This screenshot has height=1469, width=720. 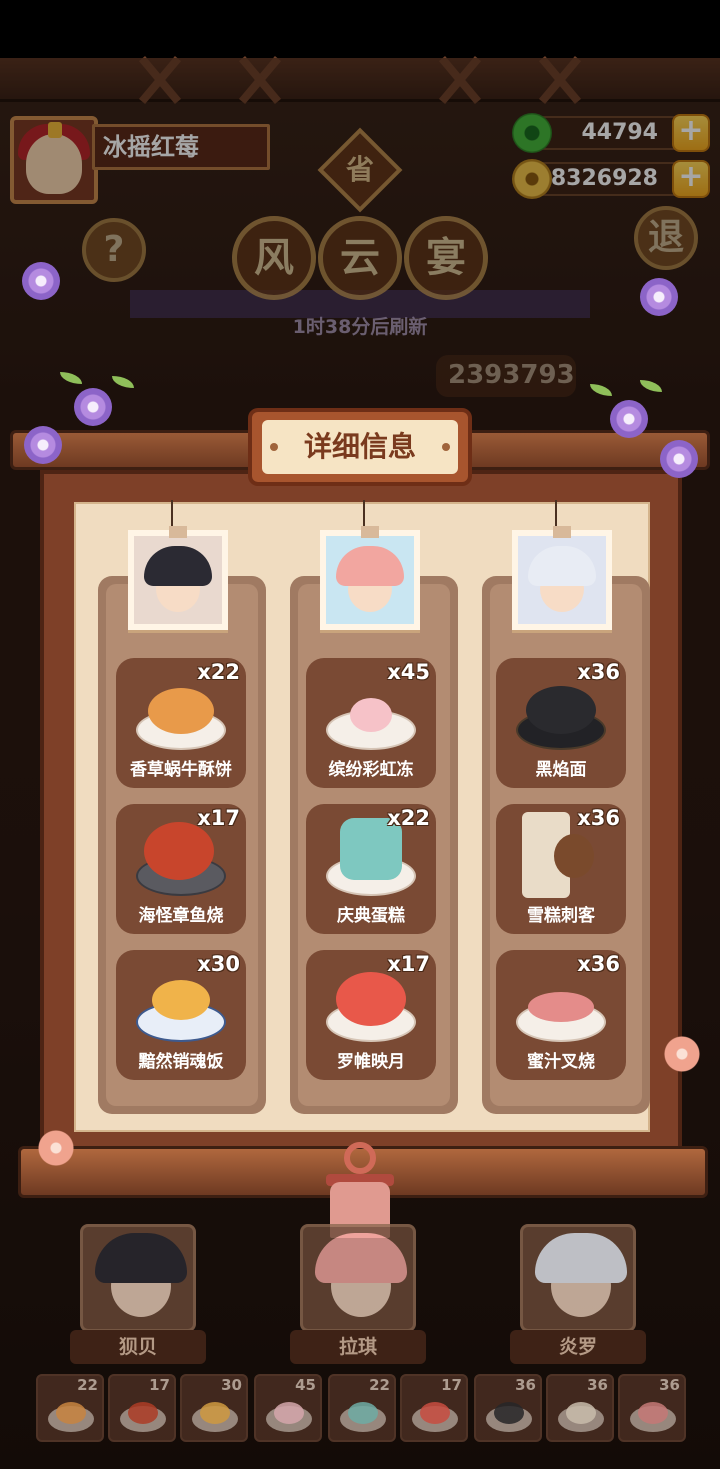 I want to click on dish-card: x36 蜜汁叉烧, so click(x=561, y=1015).